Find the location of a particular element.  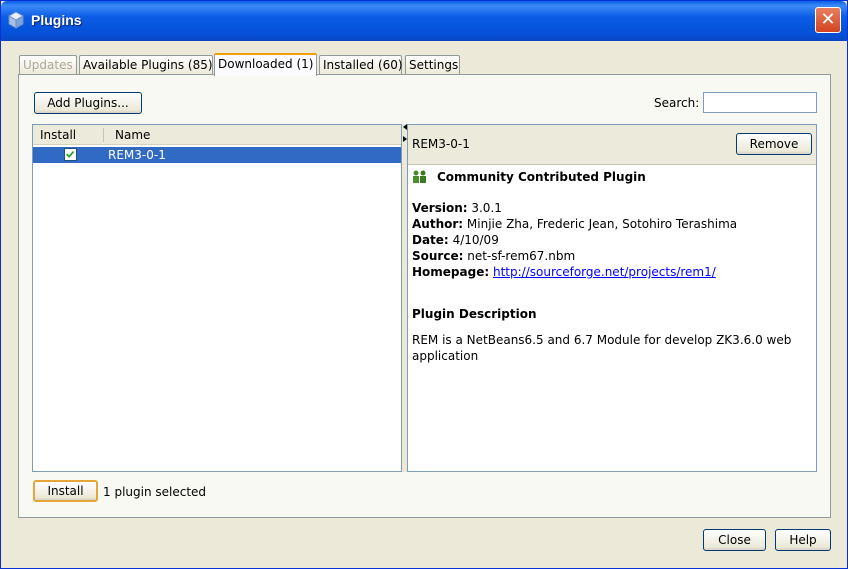

search-label: Search: is located at coordinates (677, 103).